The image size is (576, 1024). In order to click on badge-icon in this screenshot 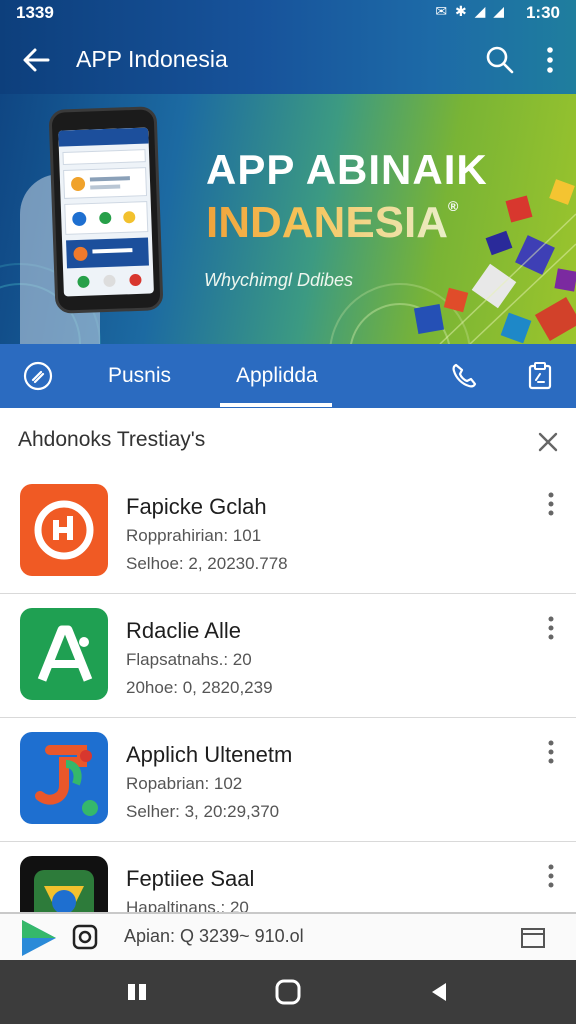, I will do `click(85, 937)`.